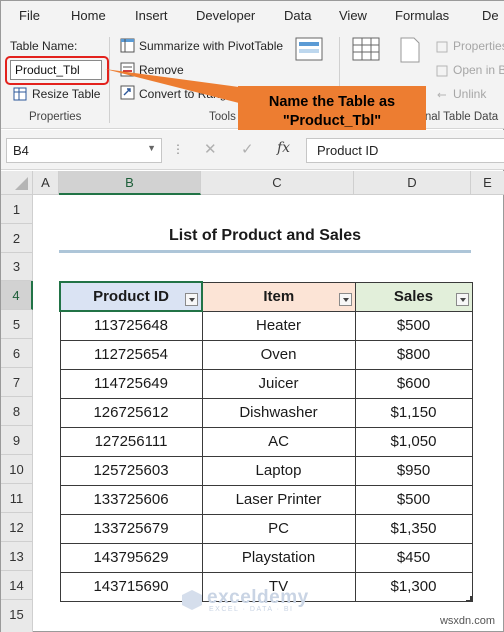 Image resolution: width=504 pixels, height=632 pixels. I want to click on cell-product-id: 133725679, so click(131, 528).